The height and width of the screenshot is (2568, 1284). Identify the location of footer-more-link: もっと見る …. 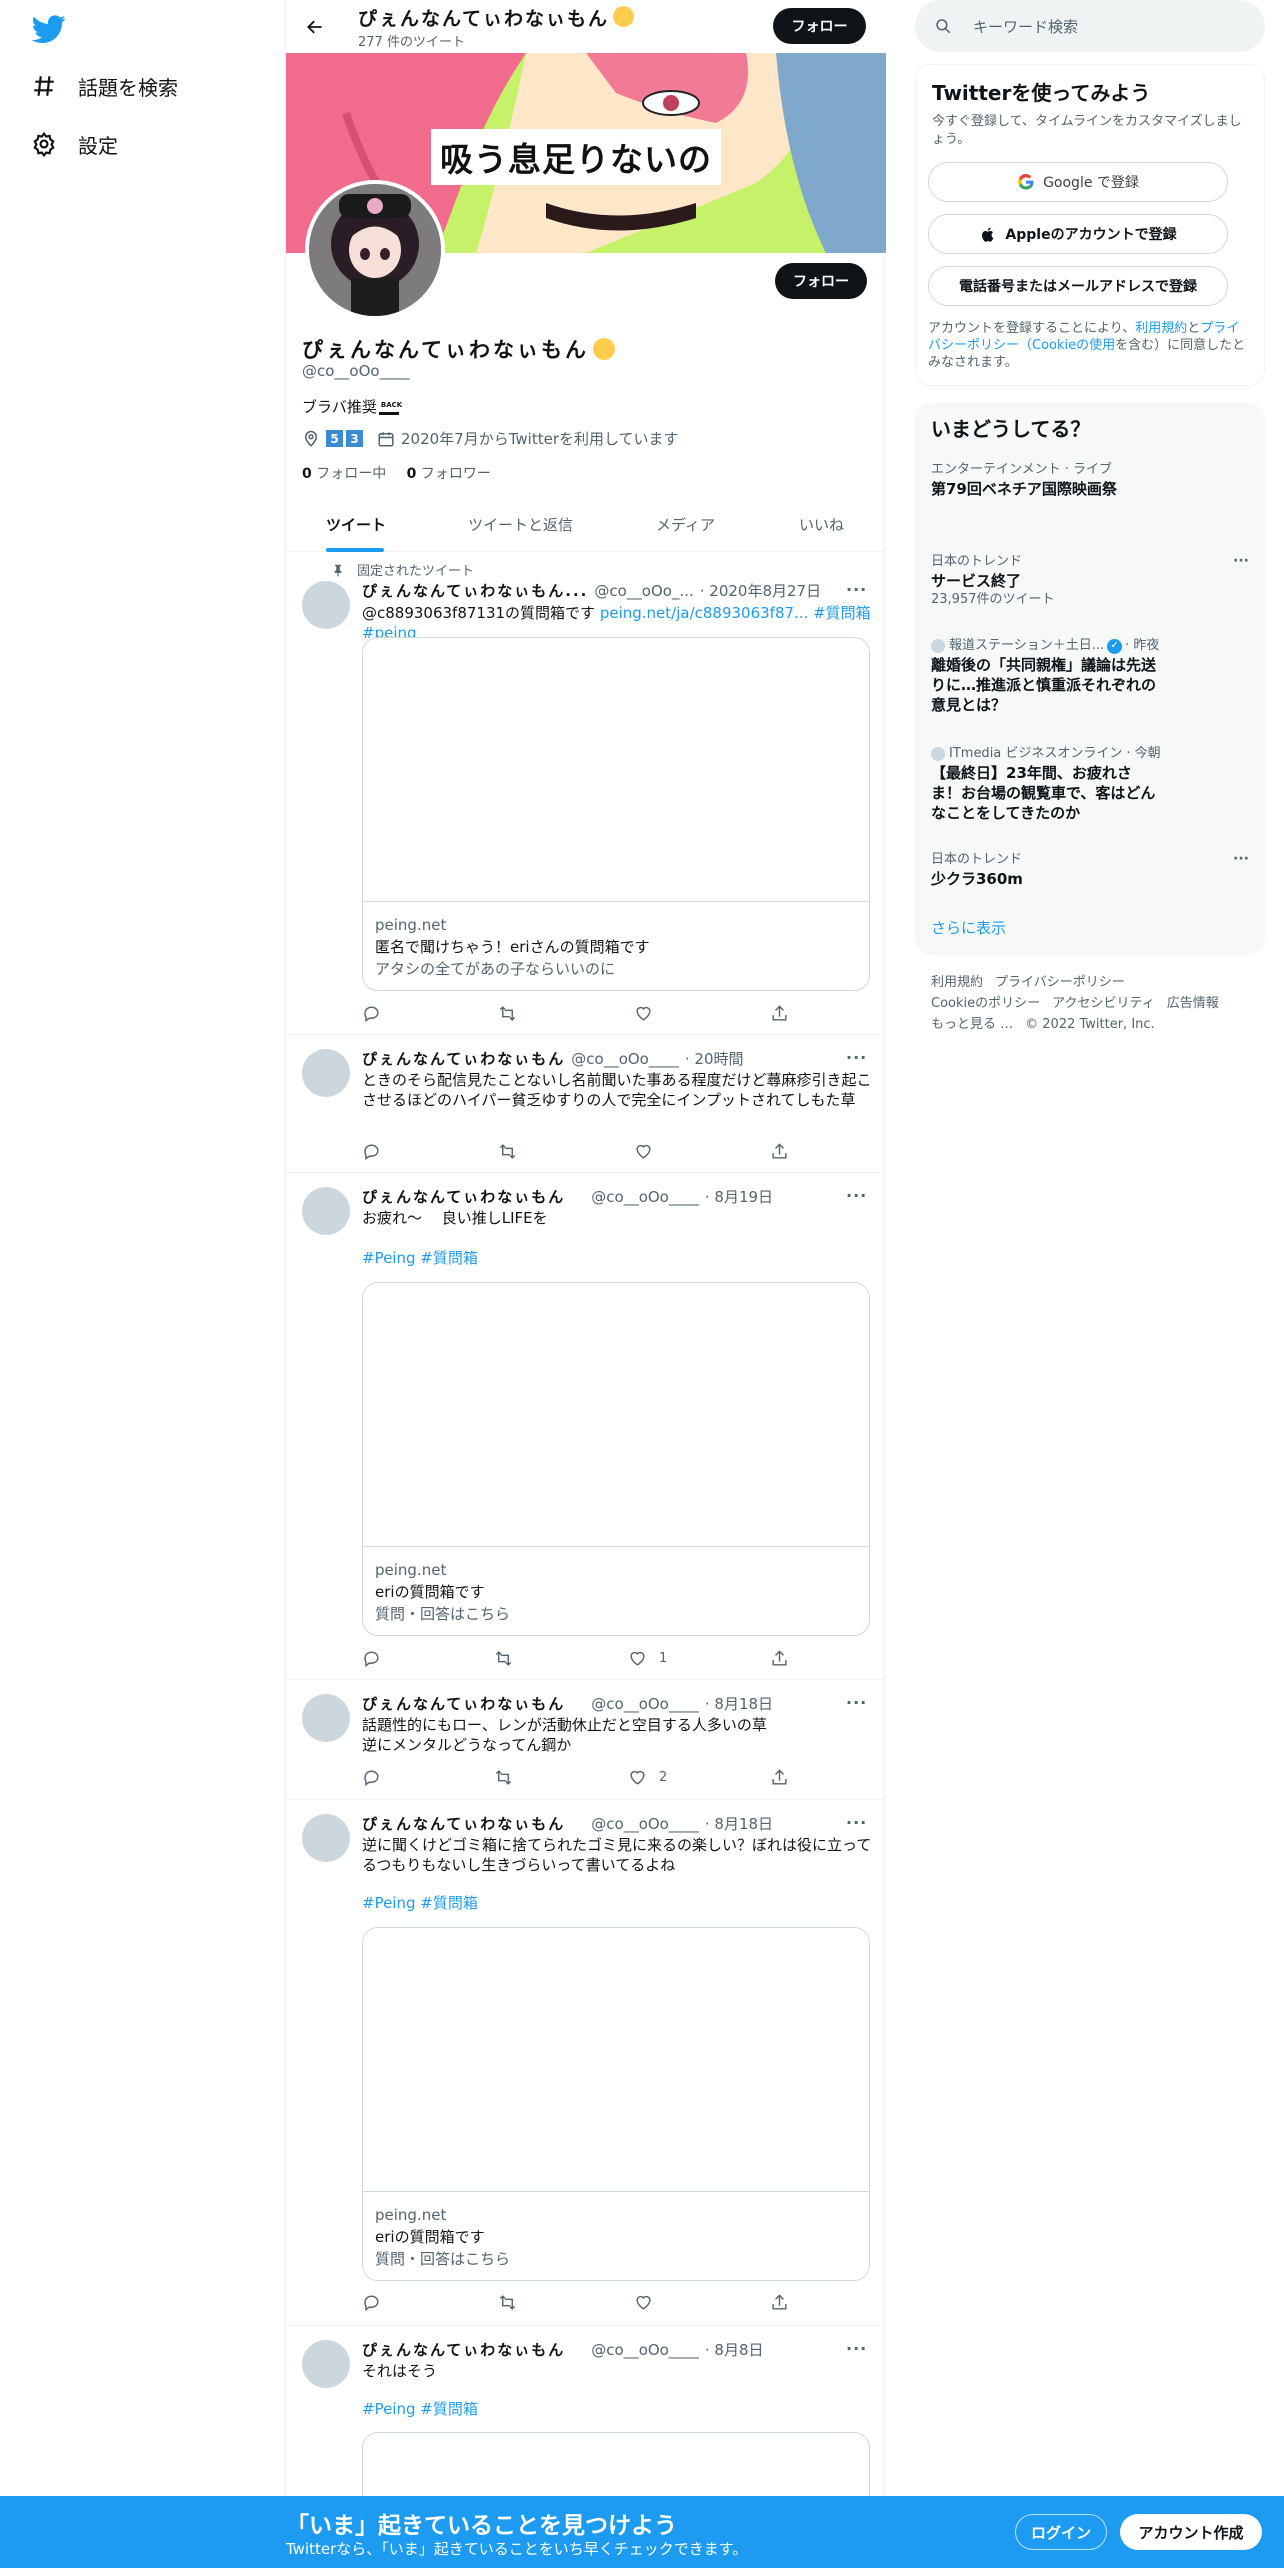
(972, 1024).